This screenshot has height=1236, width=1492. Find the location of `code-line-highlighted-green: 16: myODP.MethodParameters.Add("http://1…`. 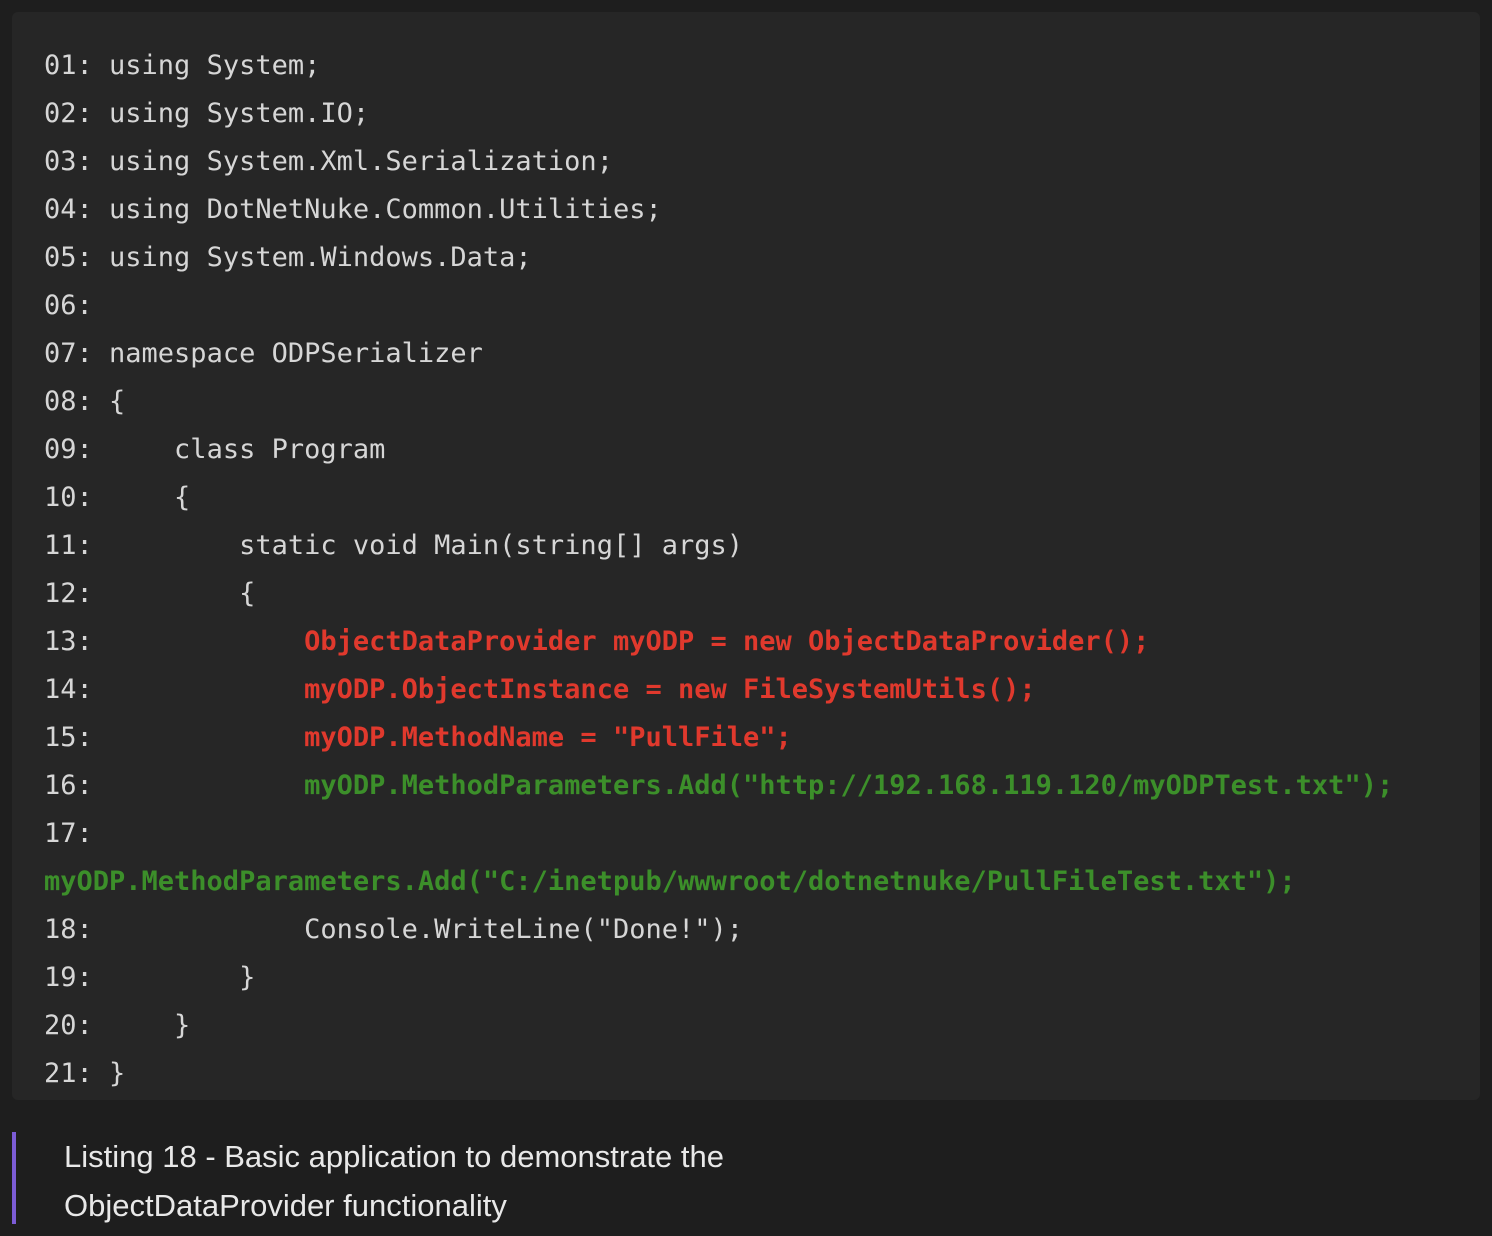

code-line-highlighted-green: 16: myODP.MethodParameters.Add("http://1… is located at coordinates (762, 786).